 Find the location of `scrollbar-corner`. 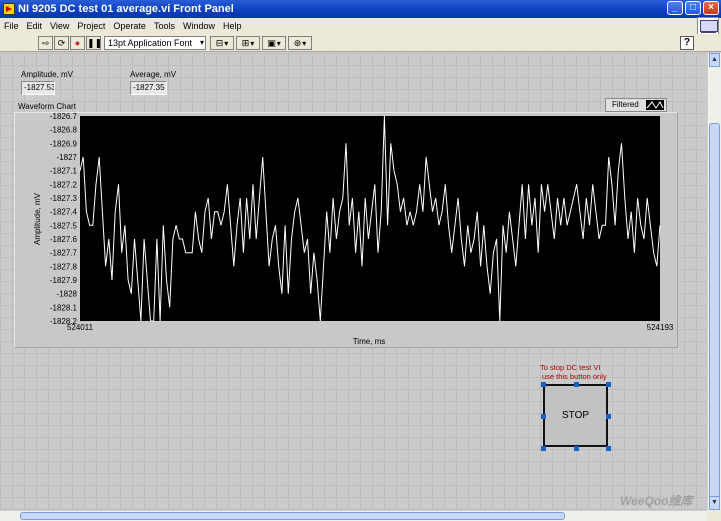

scrollbar-corner is located at coordinates (714, 515).